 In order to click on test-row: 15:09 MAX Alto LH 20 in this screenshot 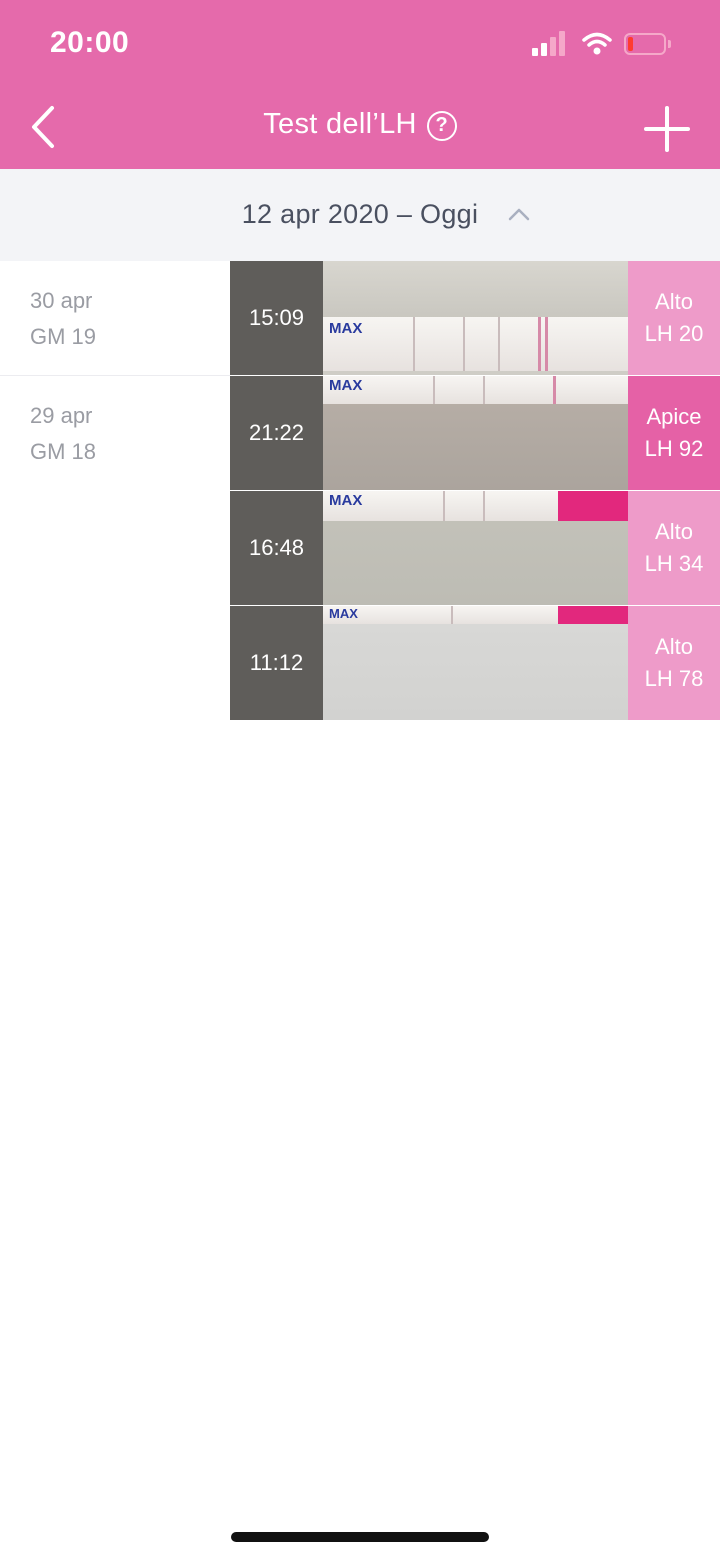, I will do `click(475, 318)`.